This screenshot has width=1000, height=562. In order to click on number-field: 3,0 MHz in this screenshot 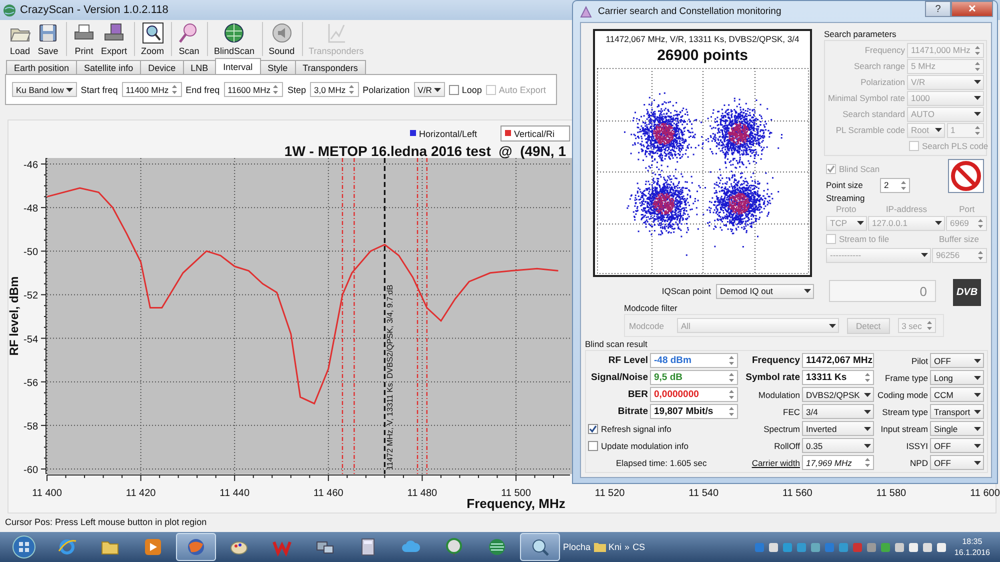, I will do `click(334, 89)`.